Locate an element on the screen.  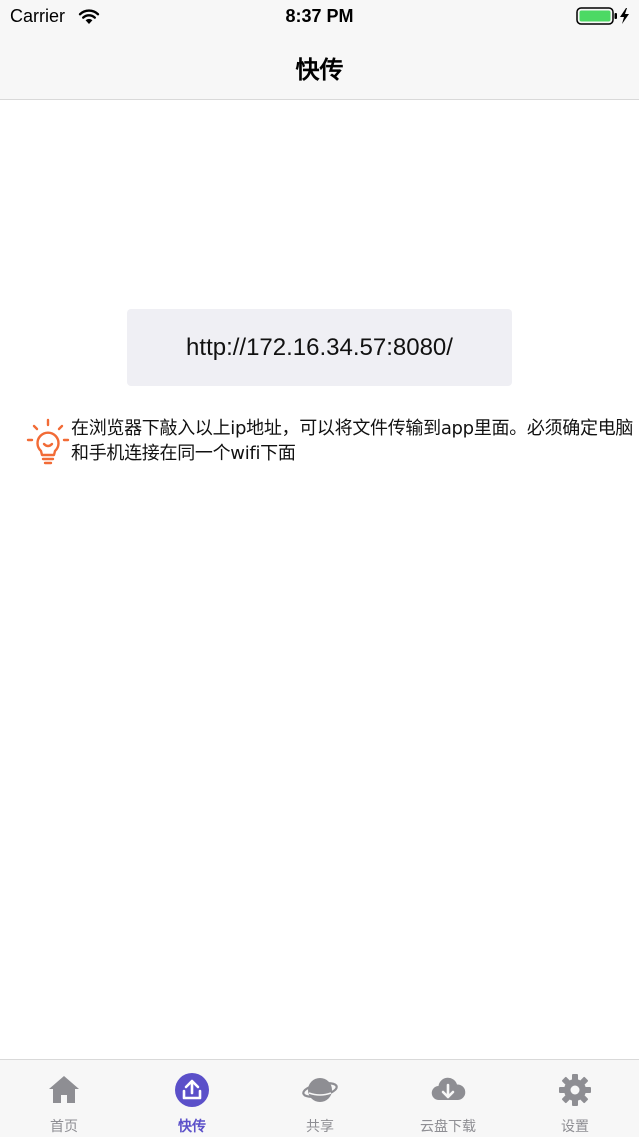
status-bar: Carrier 8:37 PM is located at coordinates (319, 17).